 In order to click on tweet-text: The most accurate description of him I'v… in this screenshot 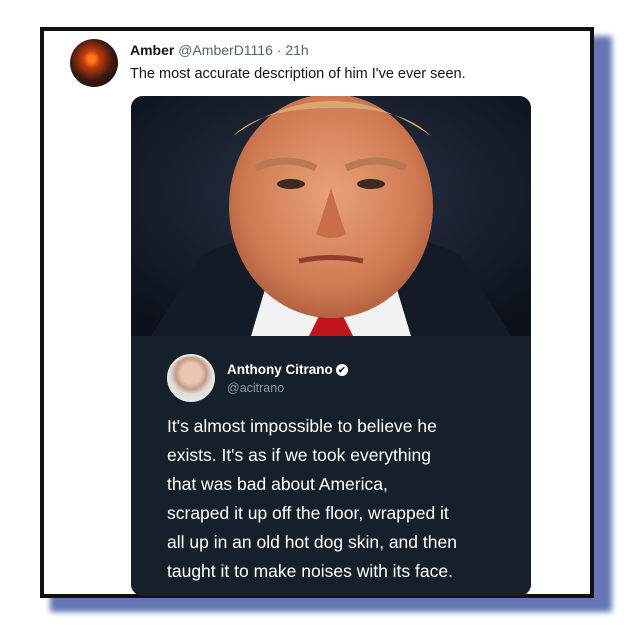, I will do `click(298, 74)`.